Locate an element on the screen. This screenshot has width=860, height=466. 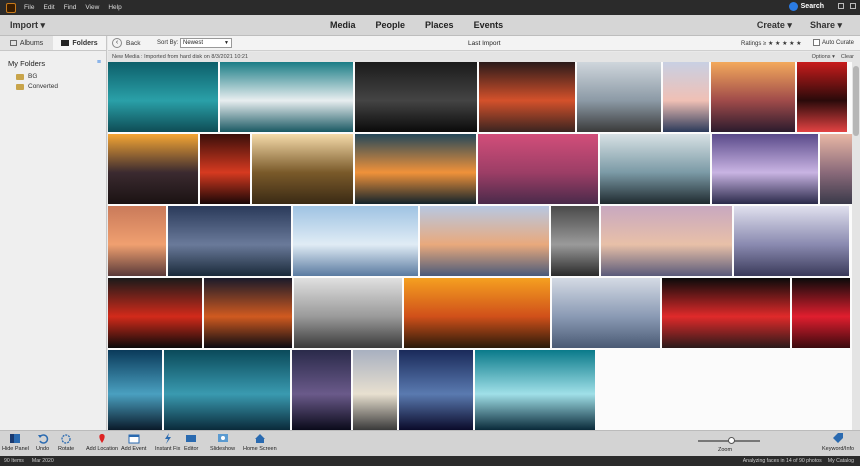
search-icon is located at coordinates (793, 6).